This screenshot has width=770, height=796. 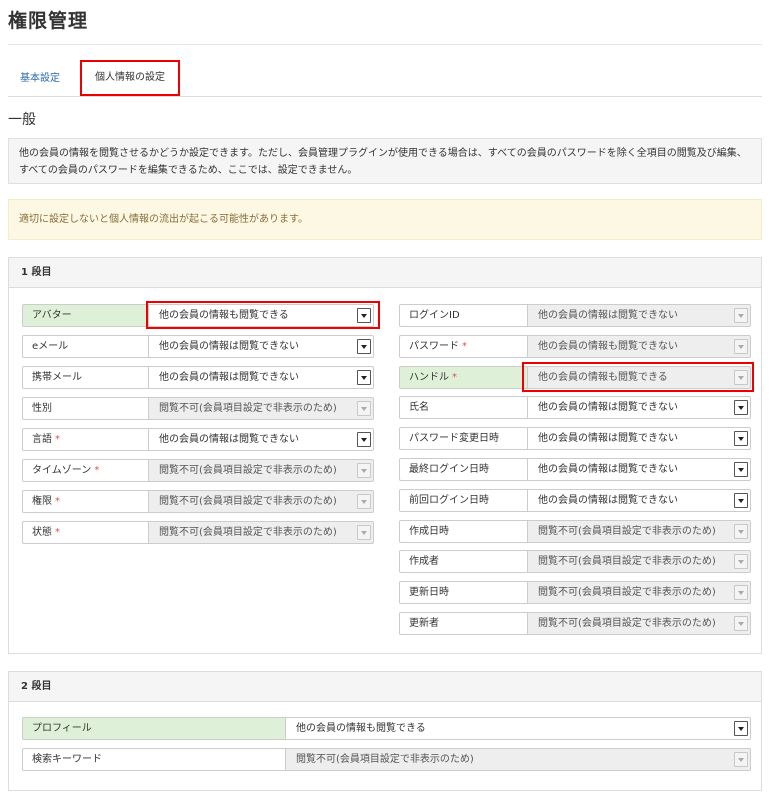 I want to click on permission-select: 他の会員の情報も閲覧できない, so click(x=639, y=346).